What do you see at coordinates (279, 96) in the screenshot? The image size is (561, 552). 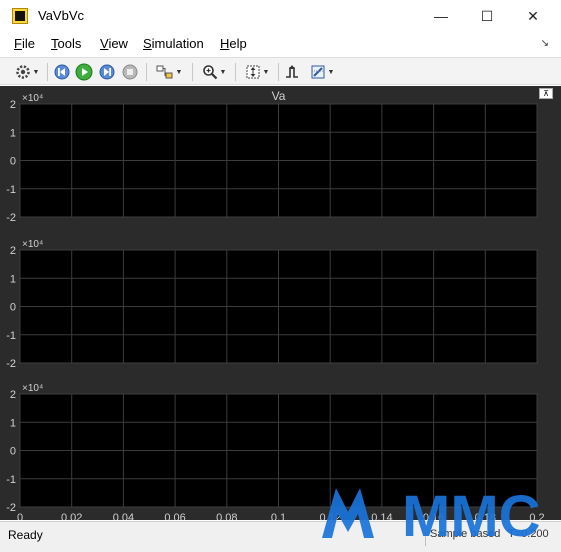 I see `axes-title: Va` at bounding box center [279, 96].